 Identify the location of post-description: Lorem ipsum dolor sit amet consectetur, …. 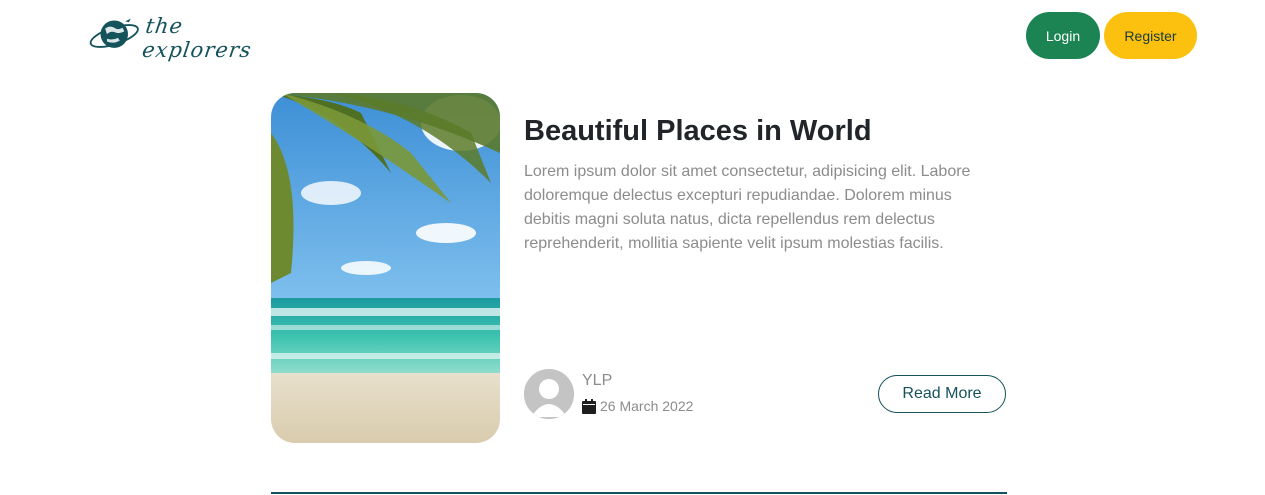
(747, 207).